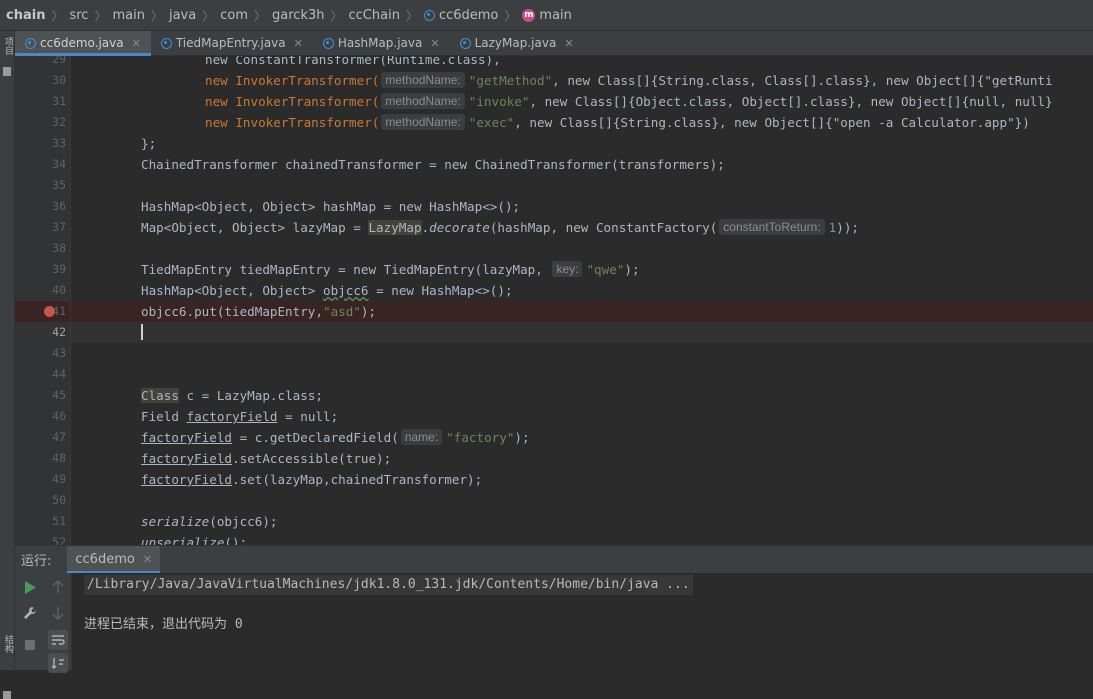  I want to click on code-text: .setAccessible(true);, so click(312, 458).